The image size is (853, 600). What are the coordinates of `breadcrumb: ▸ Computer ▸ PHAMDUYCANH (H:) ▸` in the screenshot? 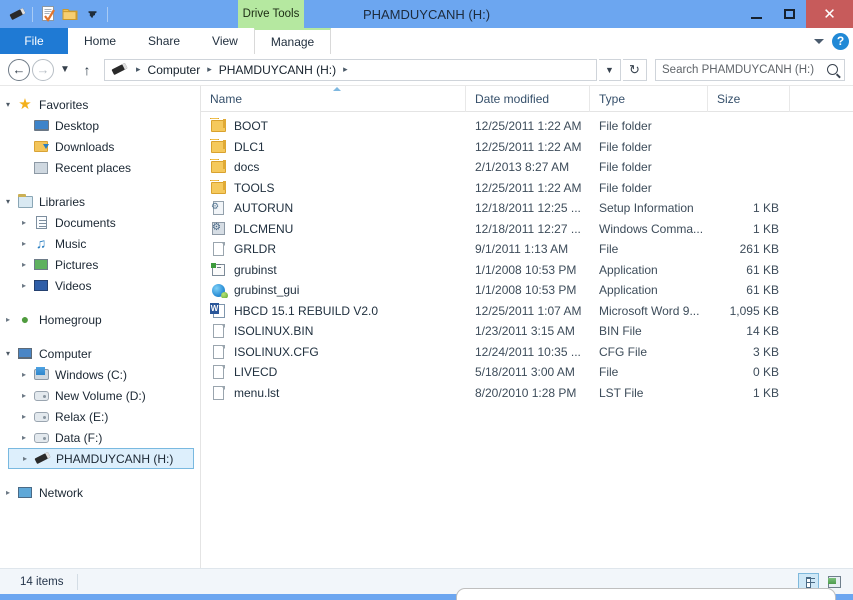 It's located at (350, 69).